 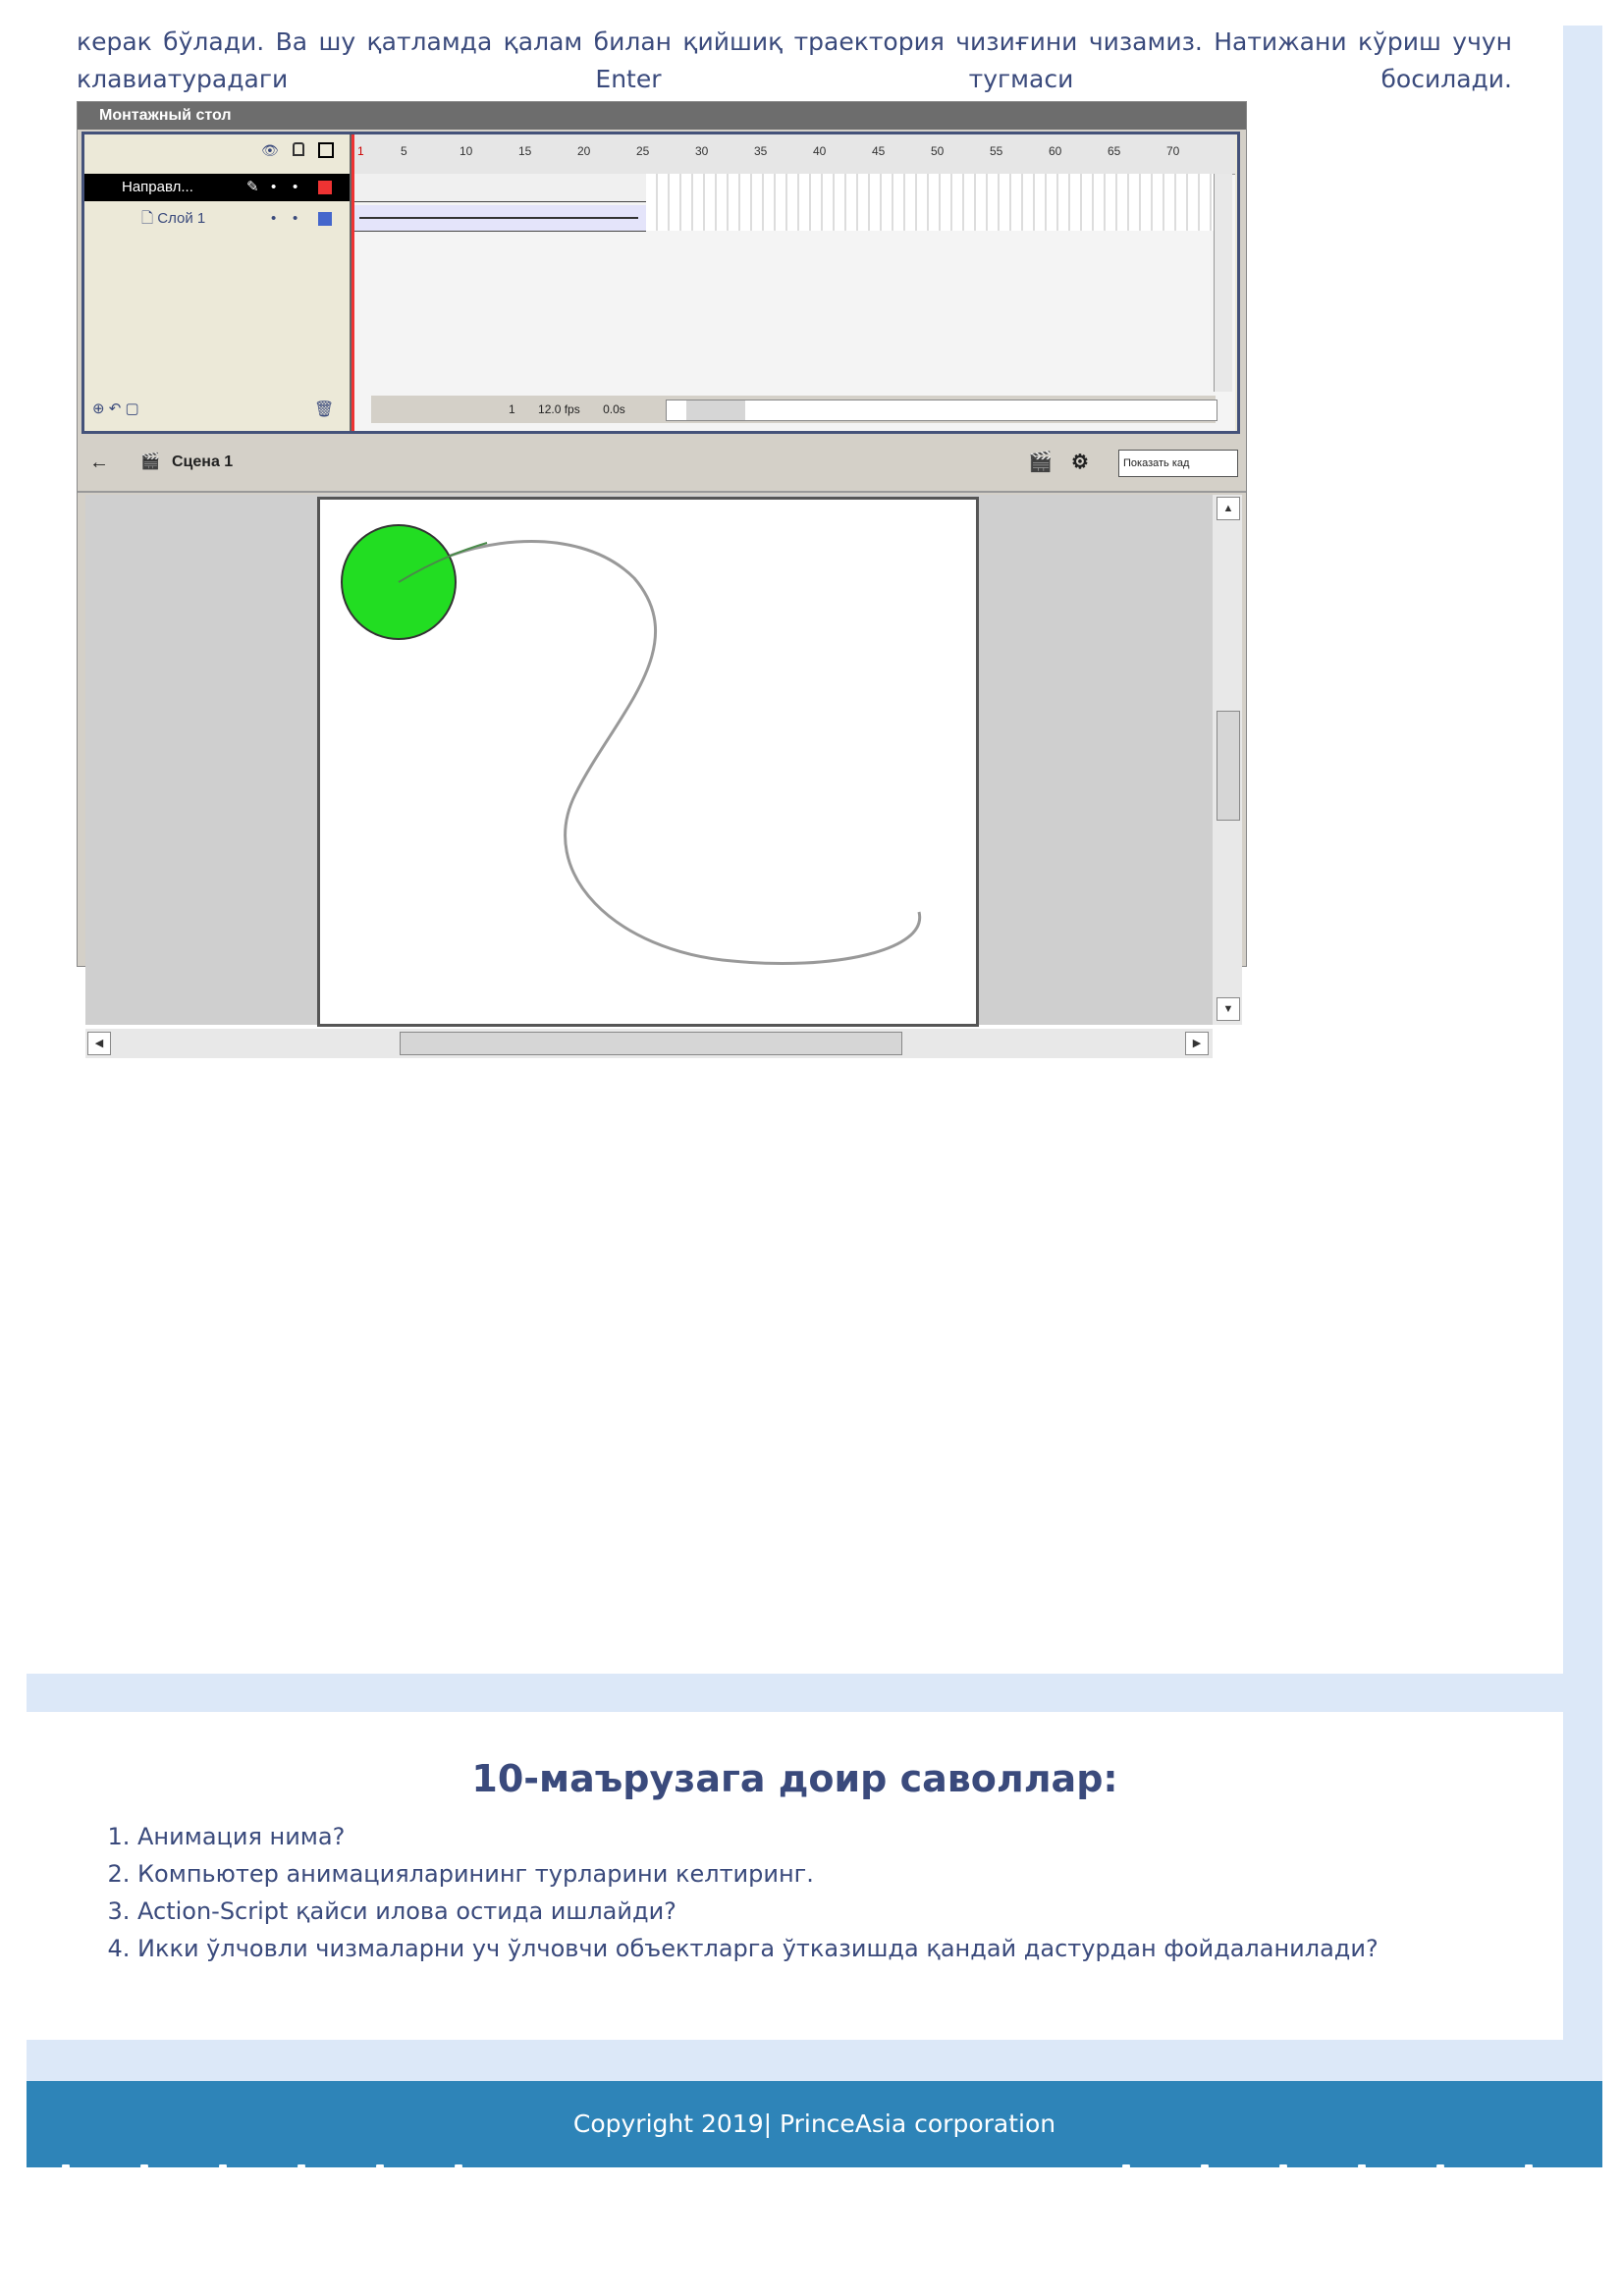 What do you see at coordinates (404, 151) in the screenshot?
I see `ruler-tick: 5` at bounding box center [404, 151].